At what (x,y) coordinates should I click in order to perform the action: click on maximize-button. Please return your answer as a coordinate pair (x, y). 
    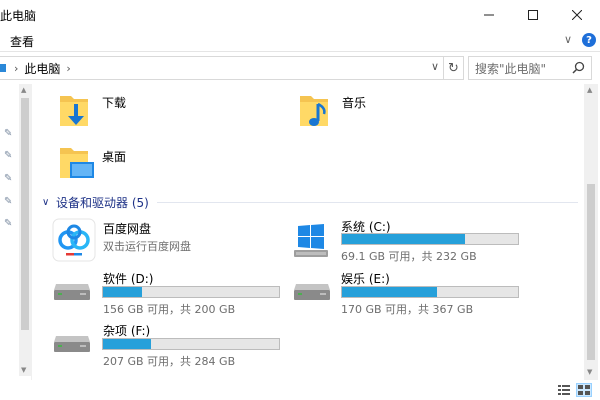
    Looking at the image, I should click on (533, 15).